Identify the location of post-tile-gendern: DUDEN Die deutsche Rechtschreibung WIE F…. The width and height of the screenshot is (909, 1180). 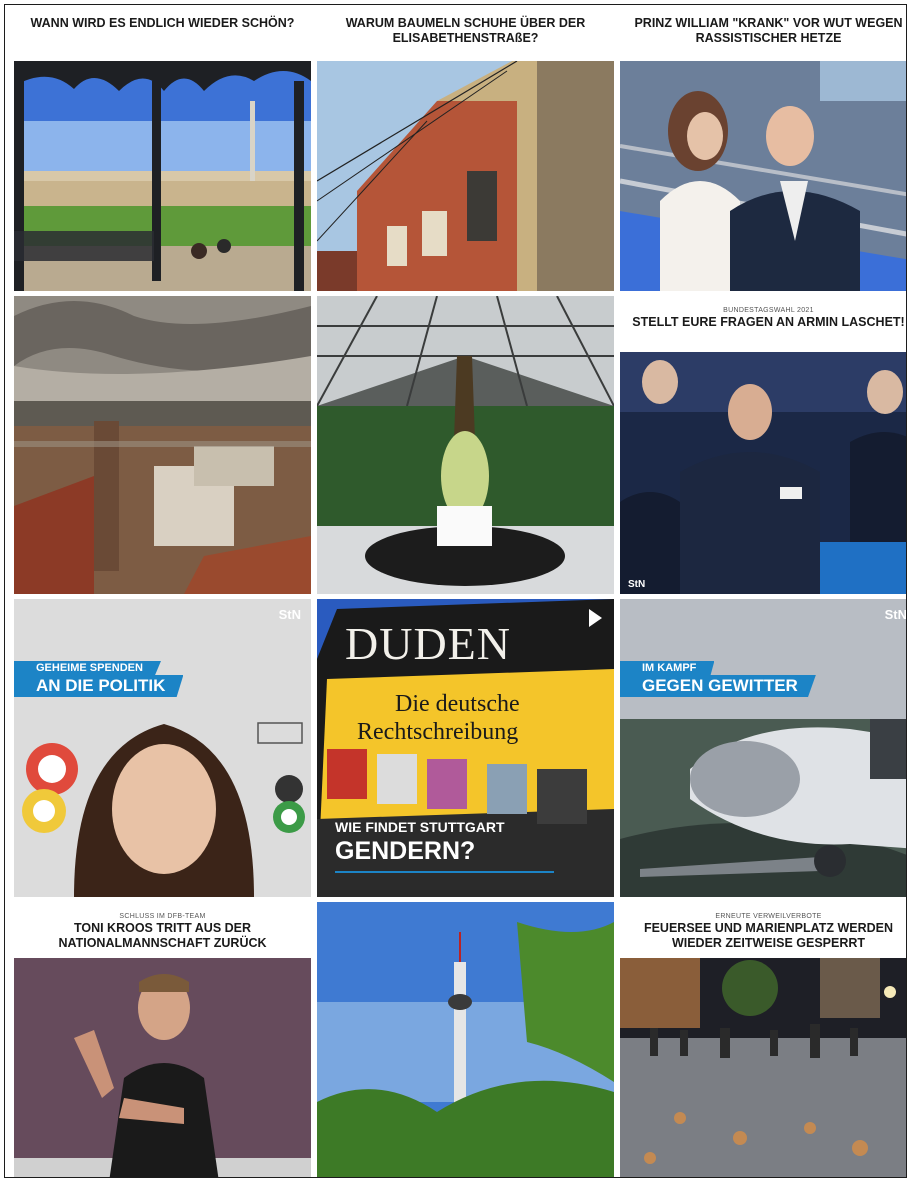
(465, 748).